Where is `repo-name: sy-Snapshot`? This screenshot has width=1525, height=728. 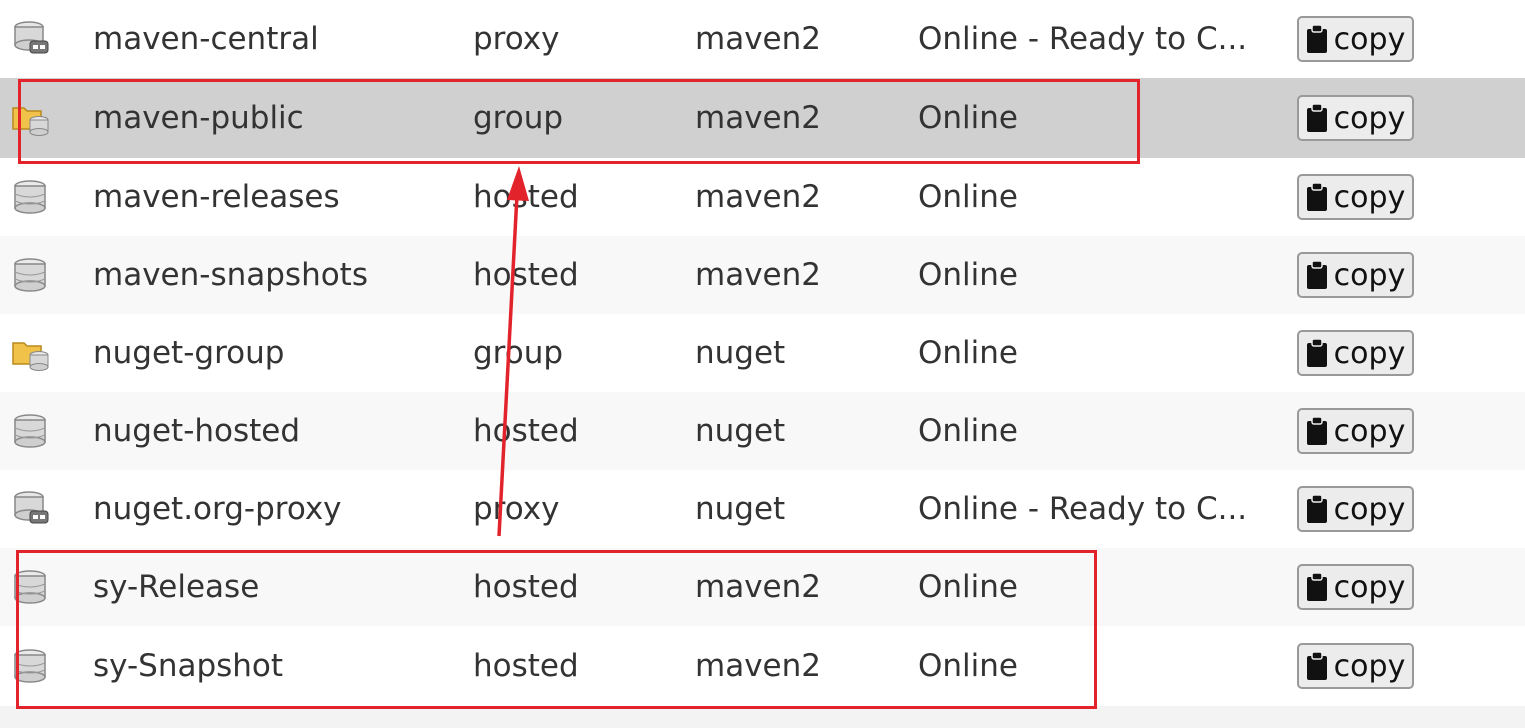 repo-name: sy-Snapshot is located at coordinates (188, 666).